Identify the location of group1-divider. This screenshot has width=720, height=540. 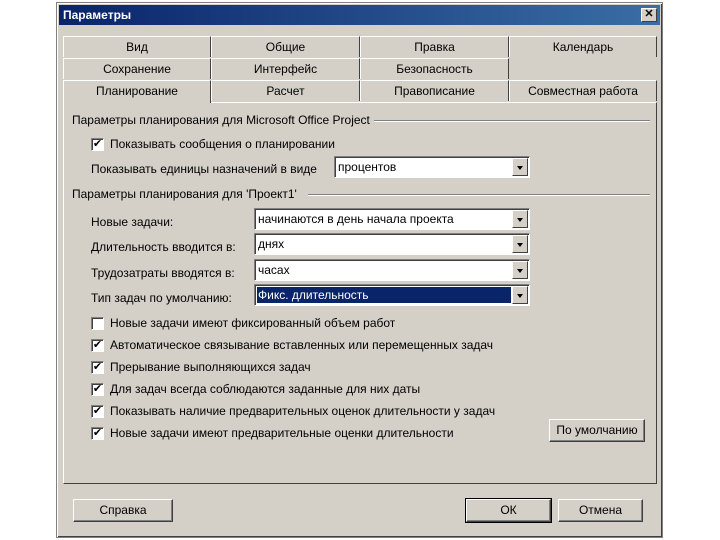
(512, 121).